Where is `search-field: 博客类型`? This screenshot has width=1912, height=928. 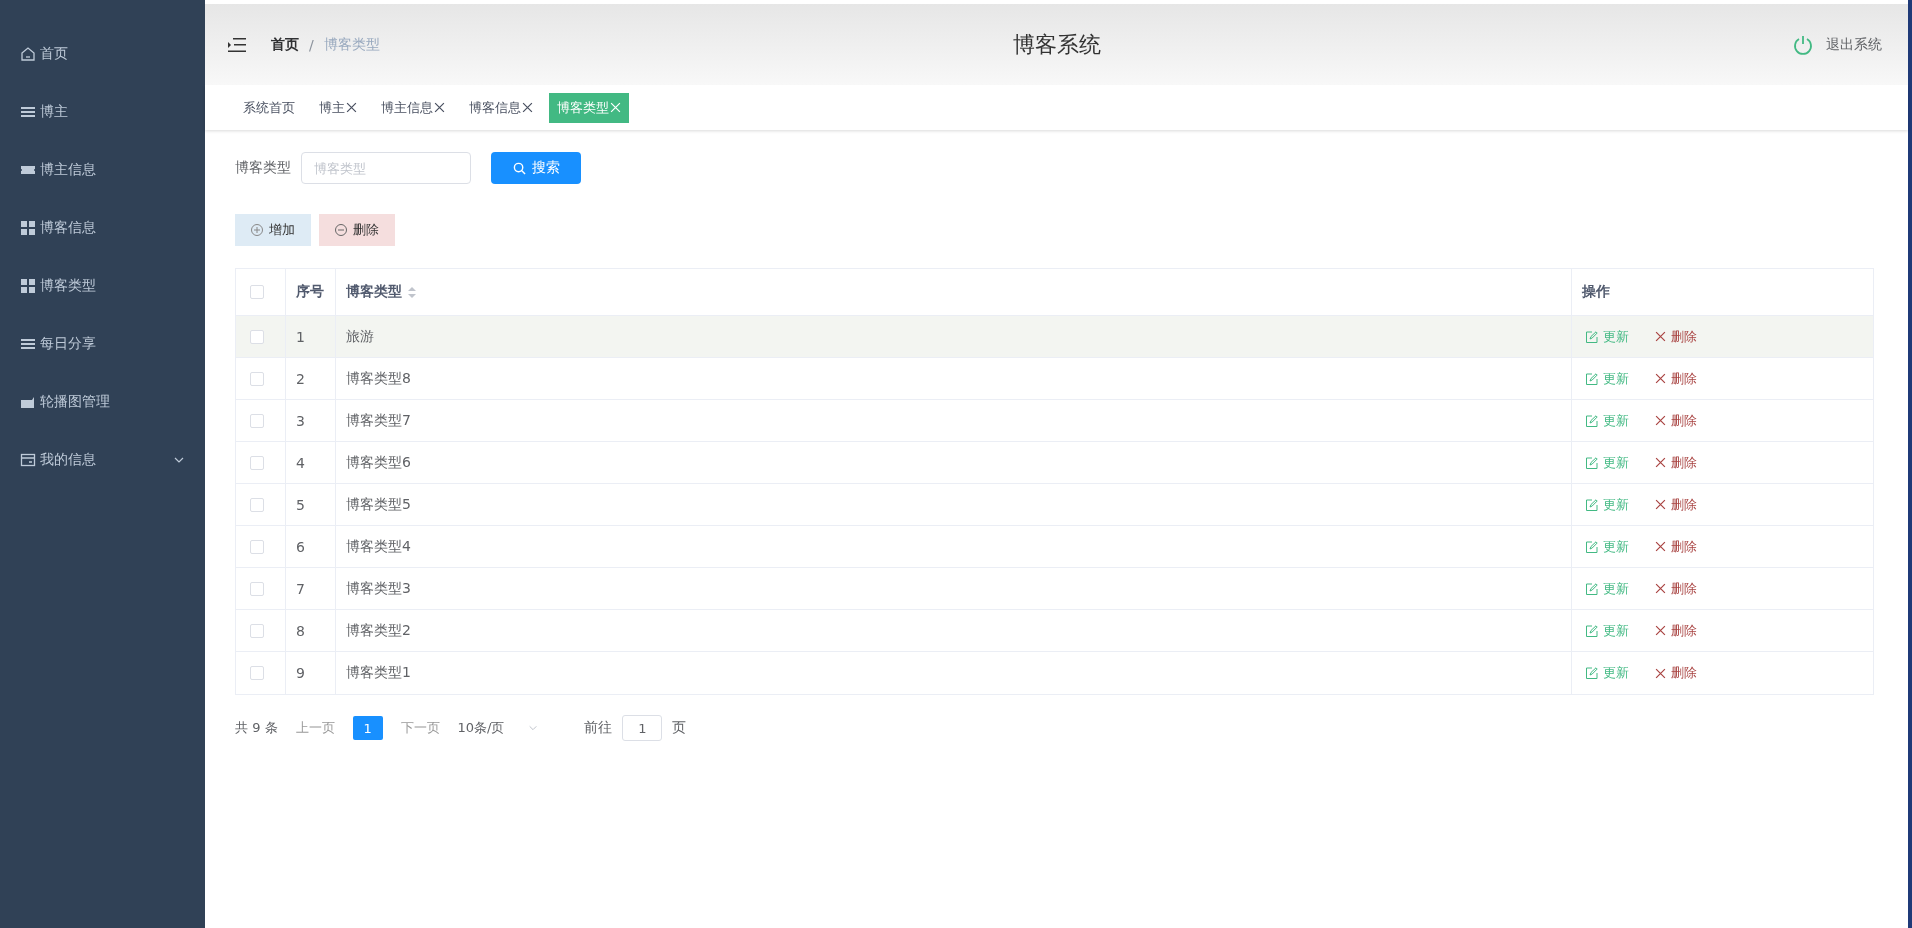
search-field: 博客类型 is located at coordinates (386, 168).